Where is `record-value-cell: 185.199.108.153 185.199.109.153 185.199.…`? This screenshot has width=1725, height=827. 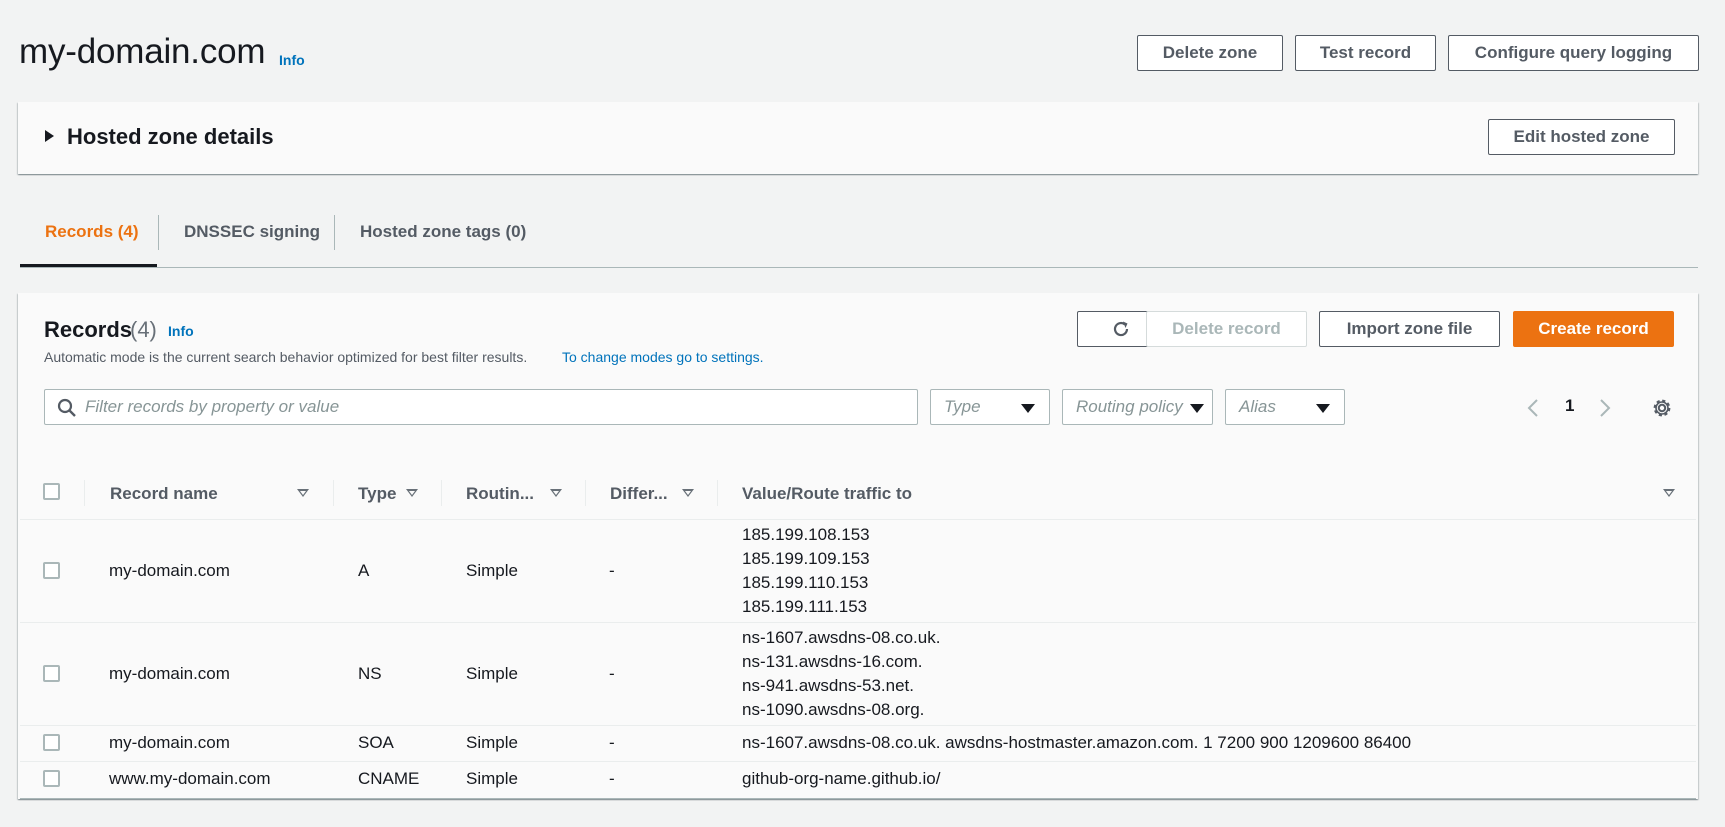
record-value-cell: 185.199.108.153 185.199.109.153 185.199.… is located at coordinates (806, 571).